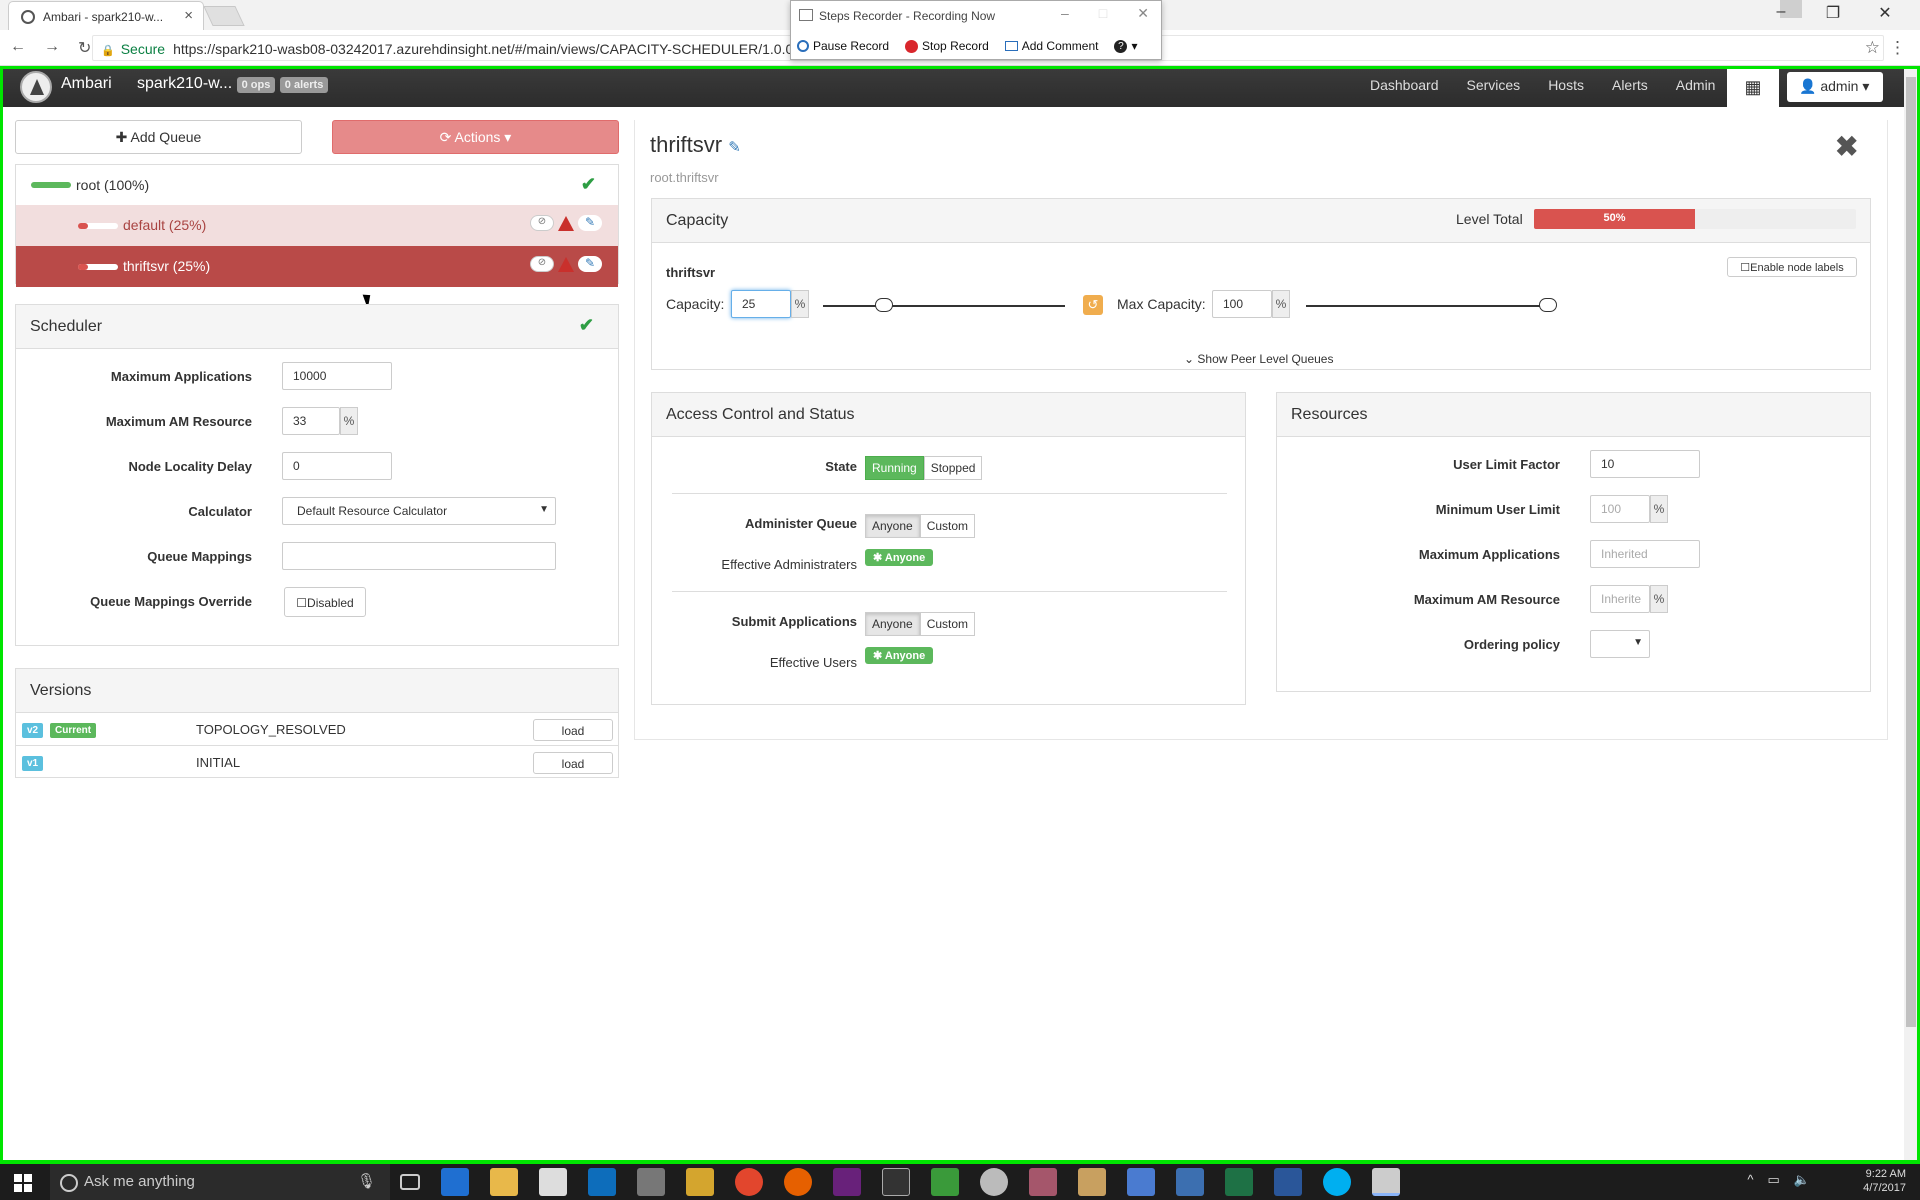  What do you see at coordinates (325, 602) in the screenshot?
I see `override-toggle: ☐Disabled` at bounding box center [325, 602].